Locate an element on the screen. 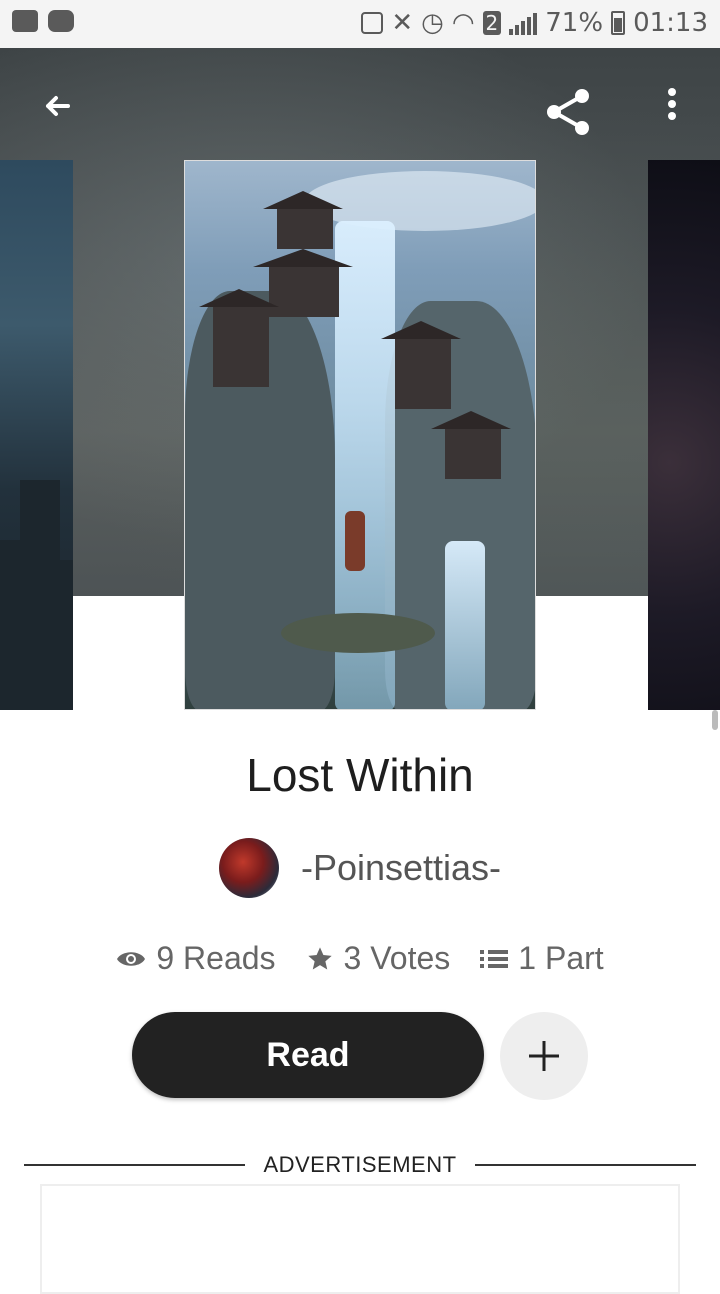 The height and width of the screenshot is (1294, 720). author-row: -Poinsettias- is located at coordinates (360, 868).